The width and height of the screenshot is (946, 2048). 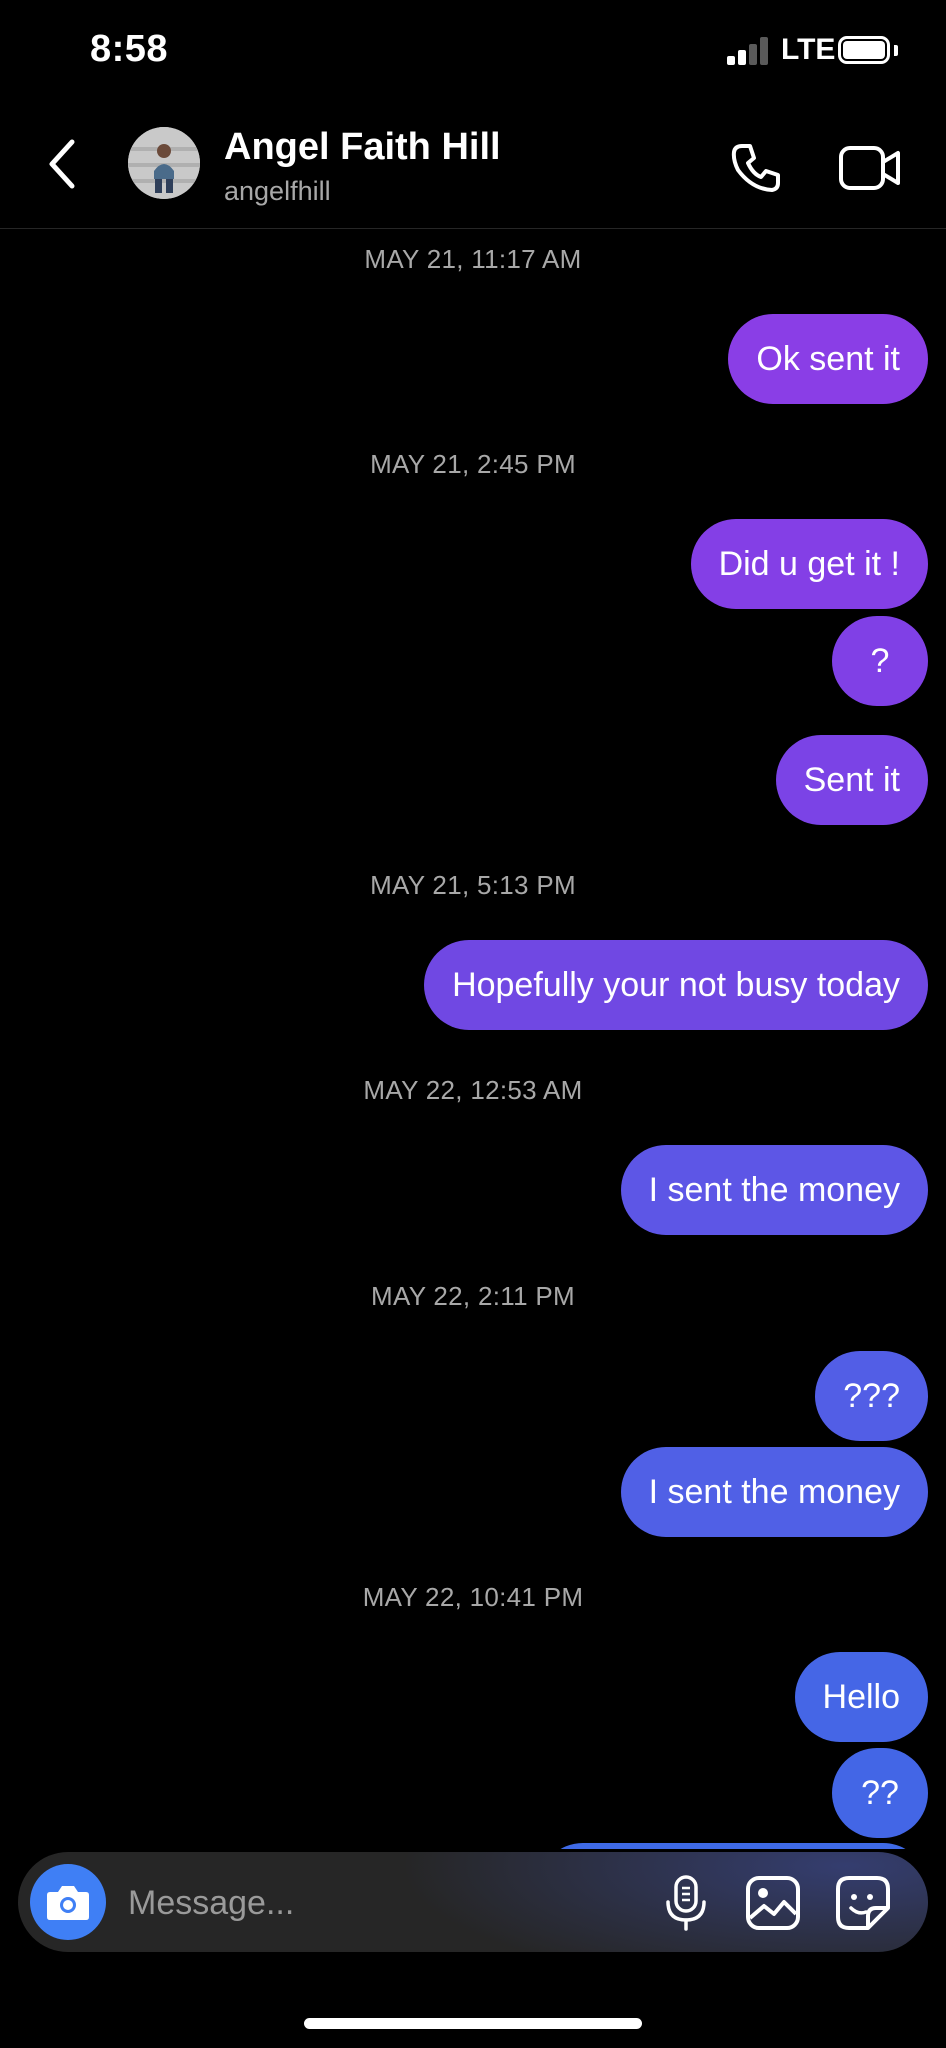 What do you see at coordinates (809, 564) in the screenshot?
I see `sent-message-bubble: Did u get it !` at bounding box center [809, 564].